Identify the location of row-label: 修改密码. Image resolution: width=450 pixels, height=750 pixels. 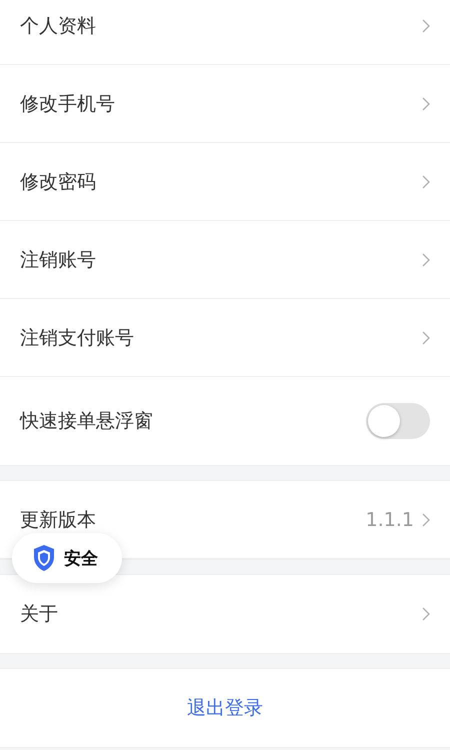
(58, 182).